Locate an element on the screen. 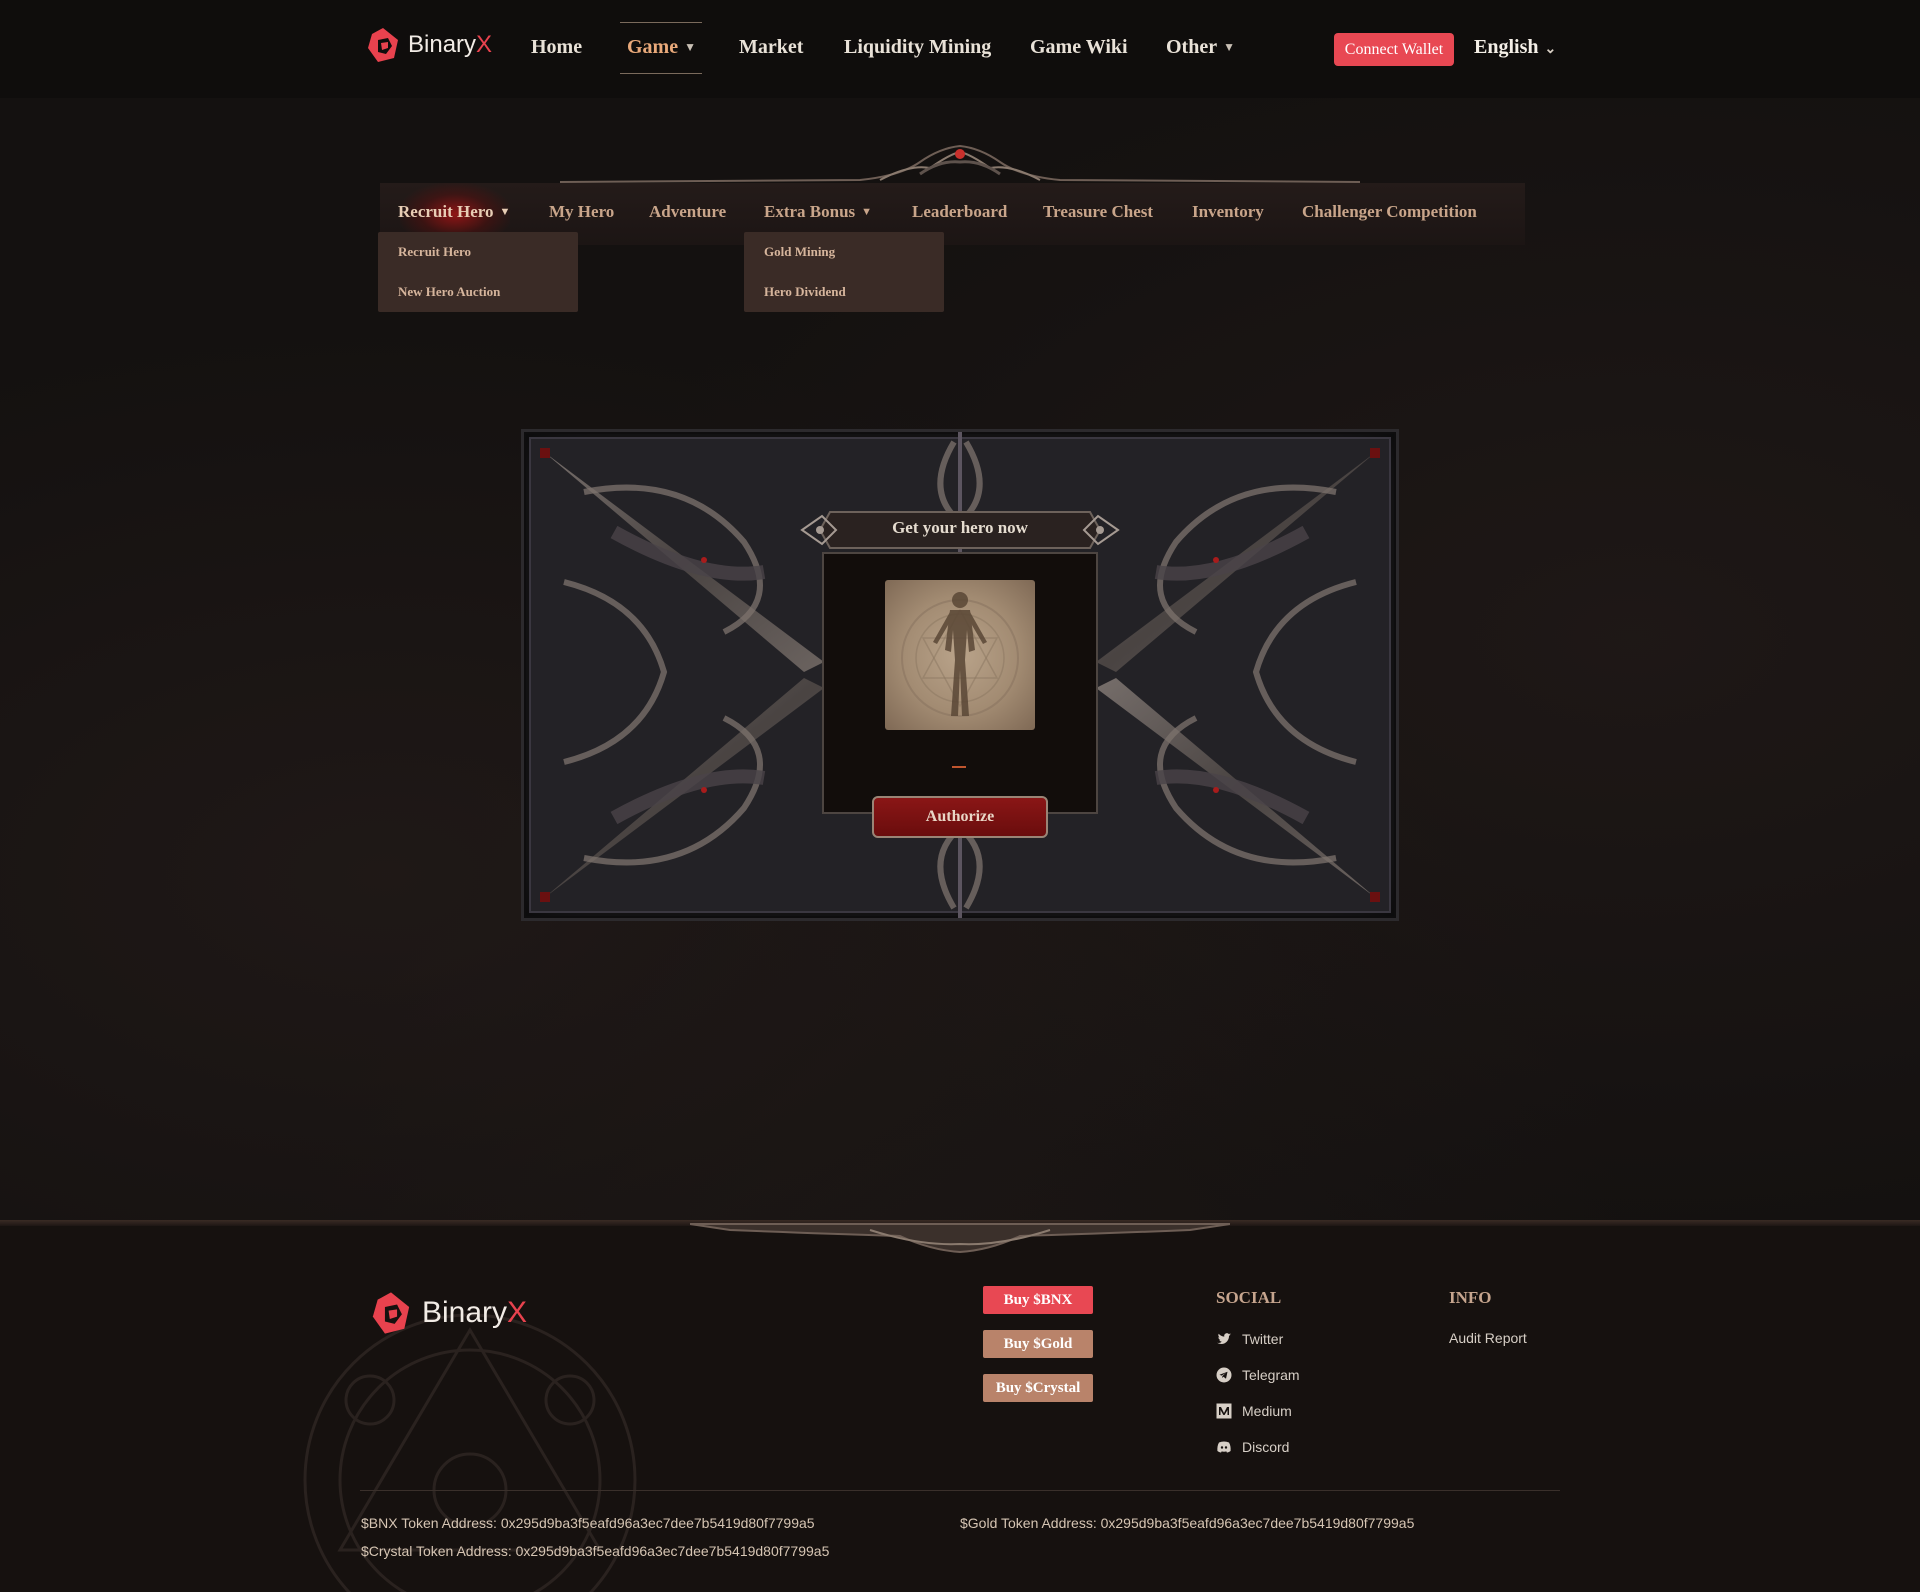 The height and width of the screenshot is (1592, 1920). authorize-button: Authorize is located at coordinates (960, 817).